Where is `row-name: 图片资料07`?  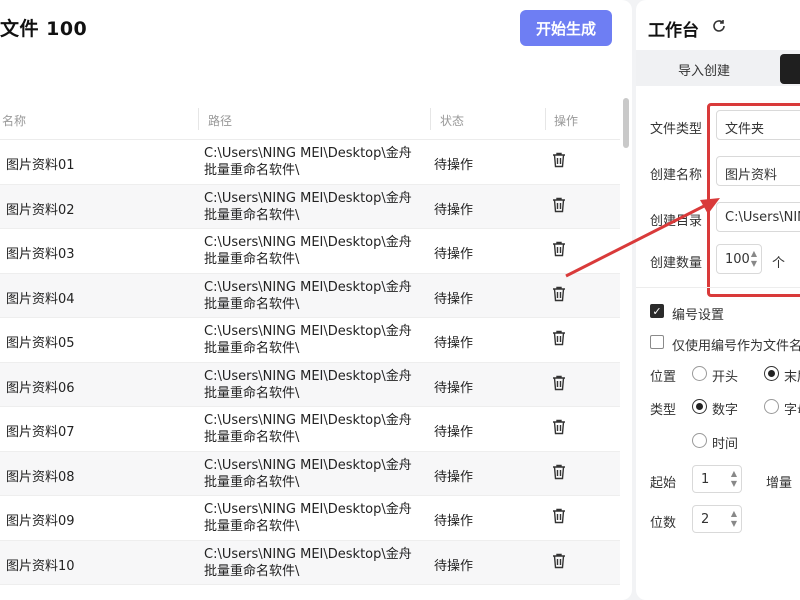 row-name: 图片资料07 is located at coordinates (40, 432).